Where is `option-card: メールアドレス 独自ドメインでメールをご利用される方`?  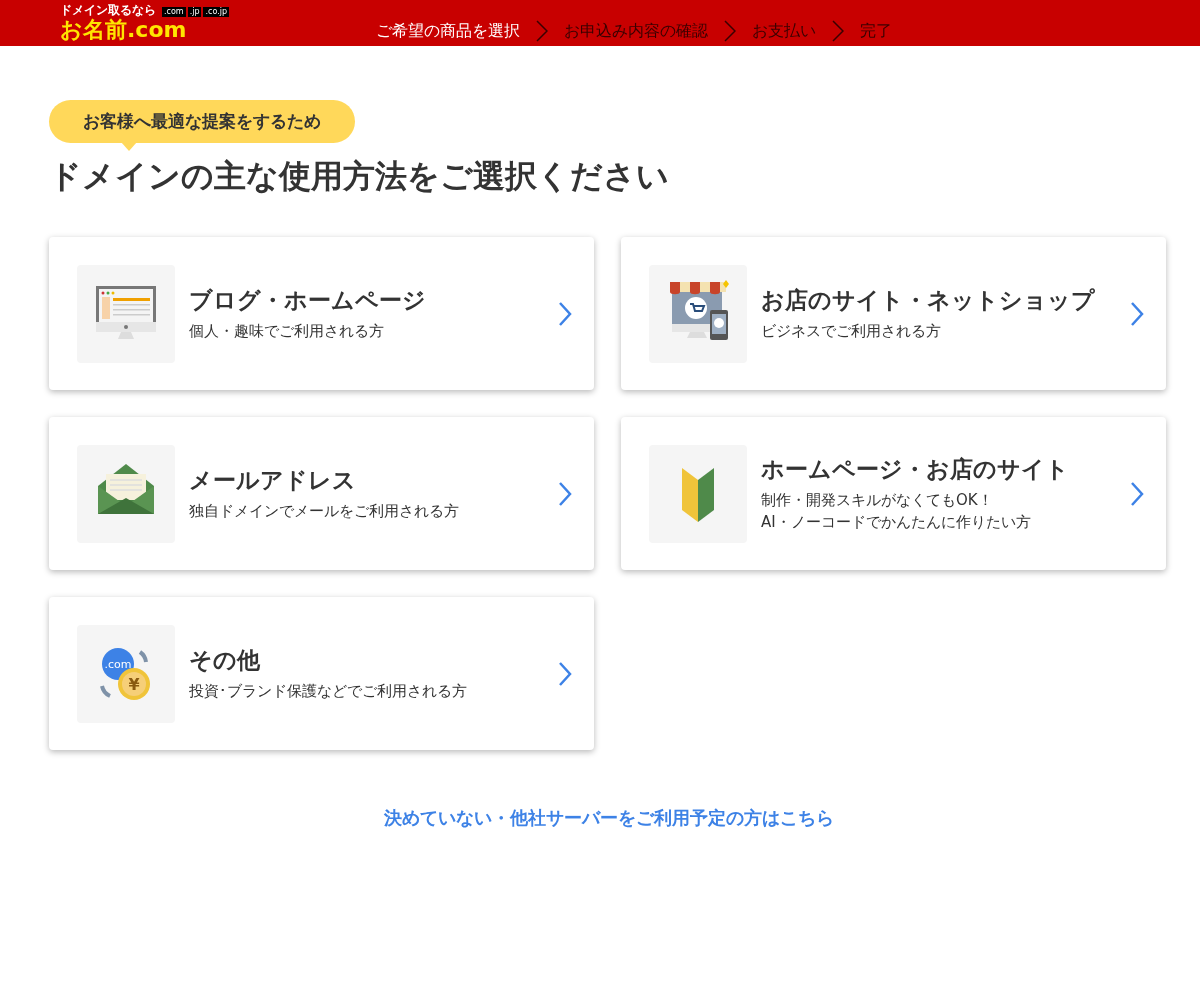 option-card: メールアドレス 独自ドメインでメールをご利用される方 is located at coordinates (321, 493).